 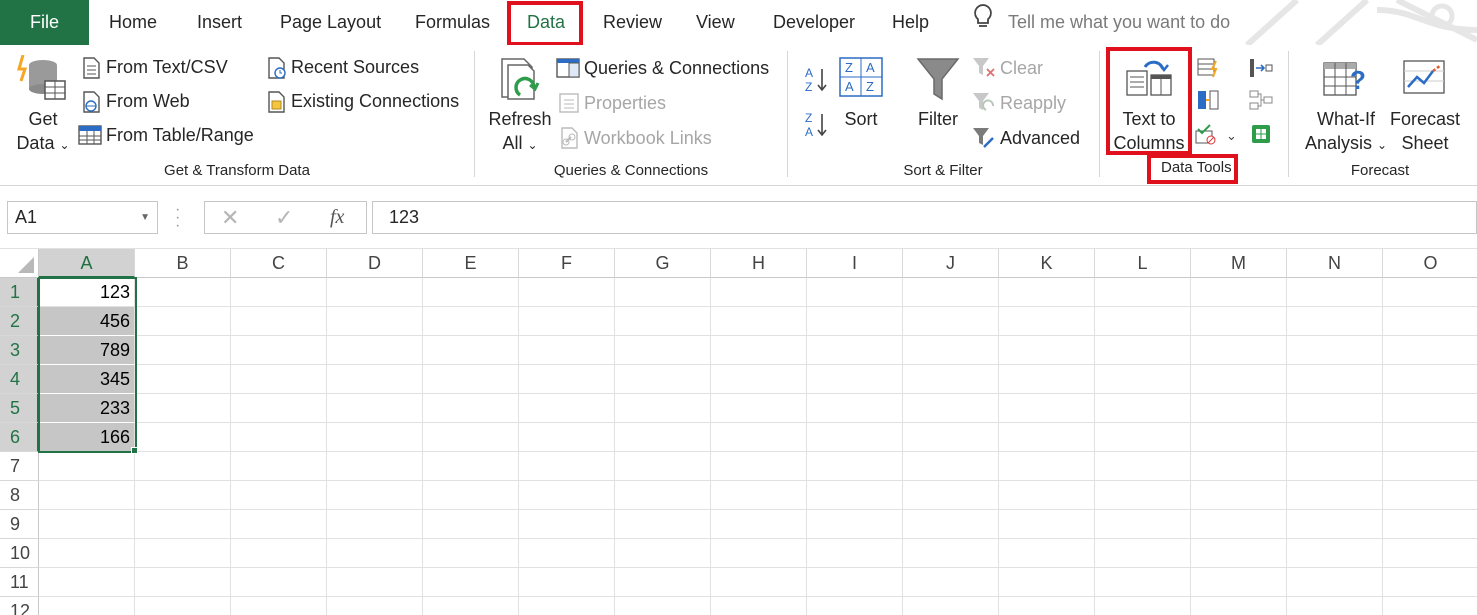 I want to click on cell-a5: 233, so click(x=87, y=408).